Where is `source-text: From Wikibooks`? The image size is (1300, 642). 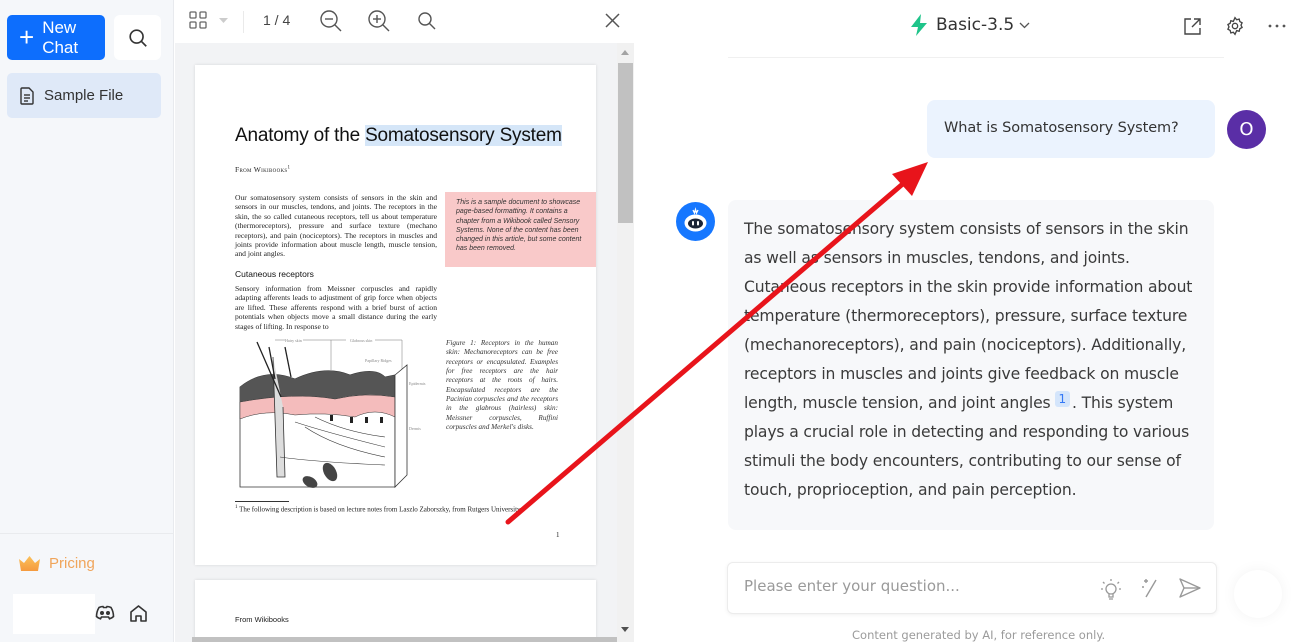 source-text: From Wikibooks is located at coordinates (261, 169).